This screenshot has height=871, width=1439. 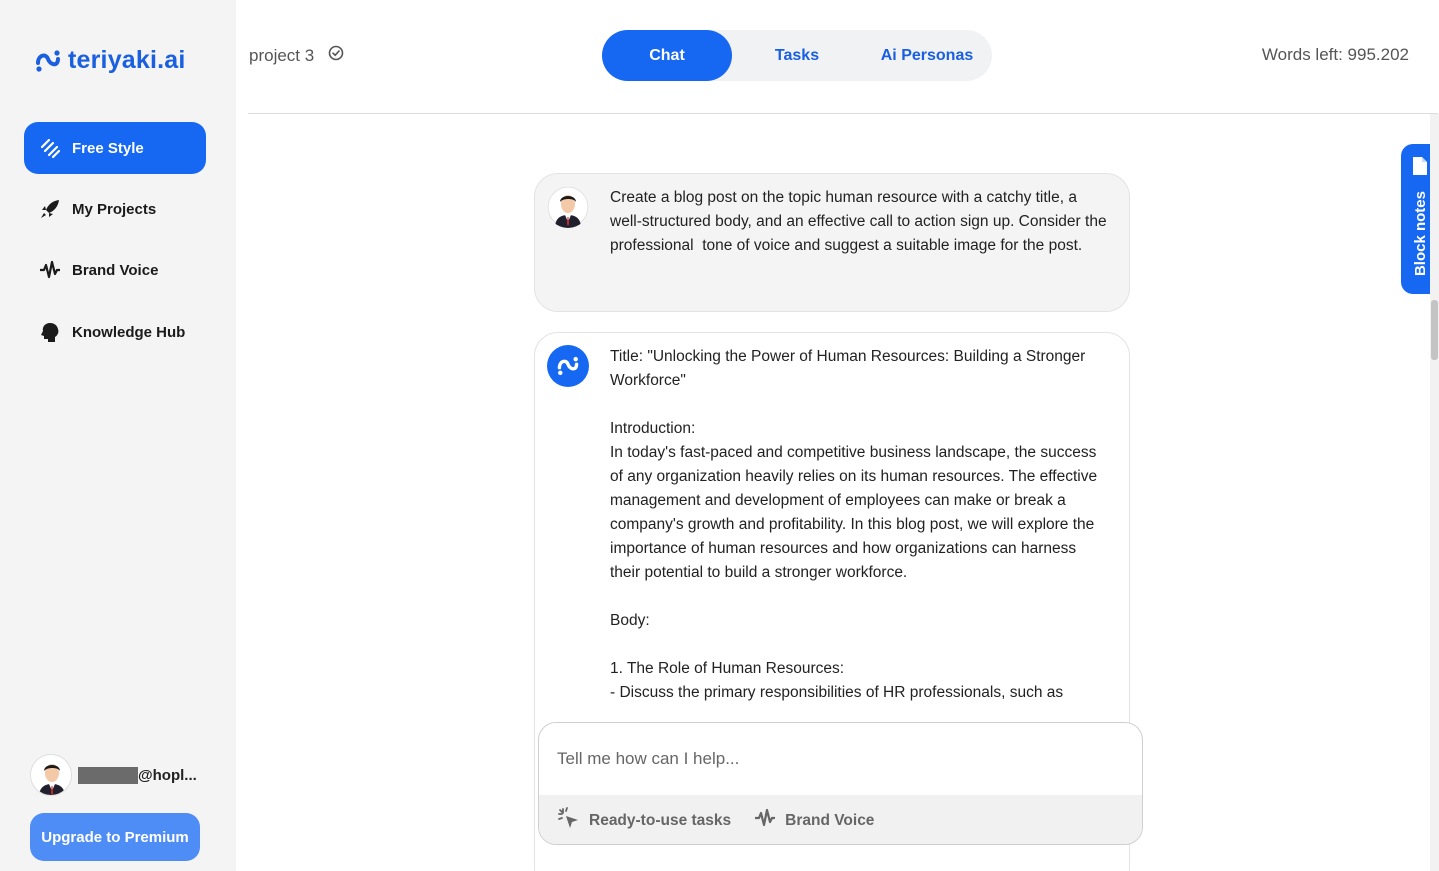 What do you see at coordinates (336, 55) in the screenshot?
I see `check-circle-icon` at bounding box center [336, 55].